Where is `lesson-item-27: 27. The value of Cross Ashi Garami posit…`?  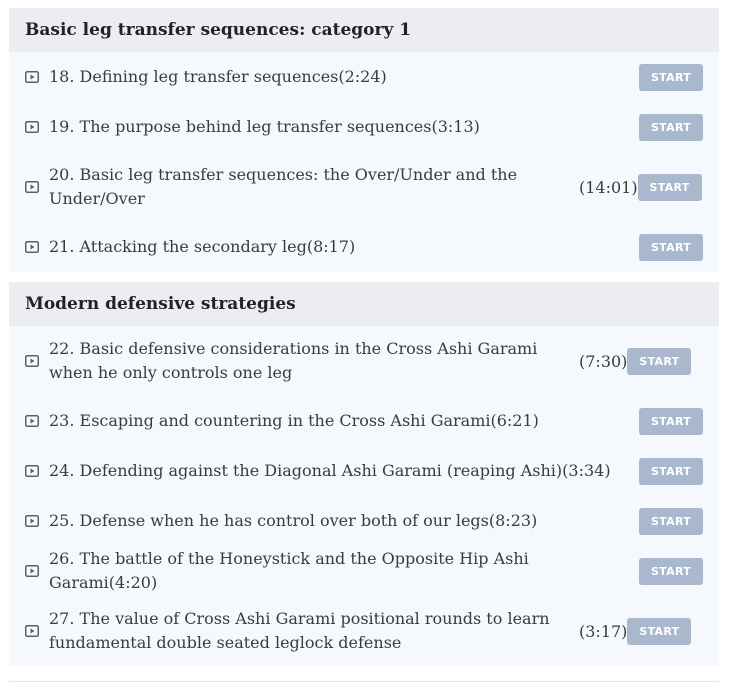 lesson-item-27: 27. The value of Cross Ashi Garami posit… is located at coordinates (364, 631).